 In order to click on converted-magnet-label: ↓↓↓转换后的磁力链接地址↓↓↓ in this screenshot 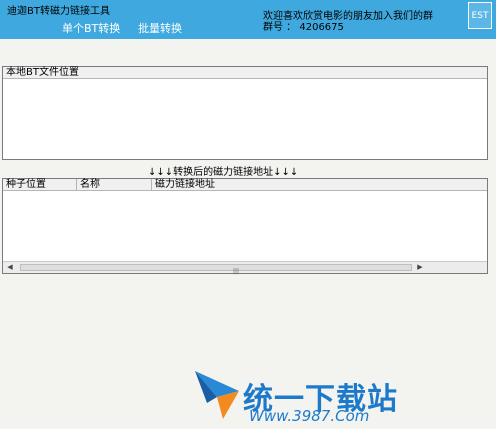, I will do `click(223, 172)`.